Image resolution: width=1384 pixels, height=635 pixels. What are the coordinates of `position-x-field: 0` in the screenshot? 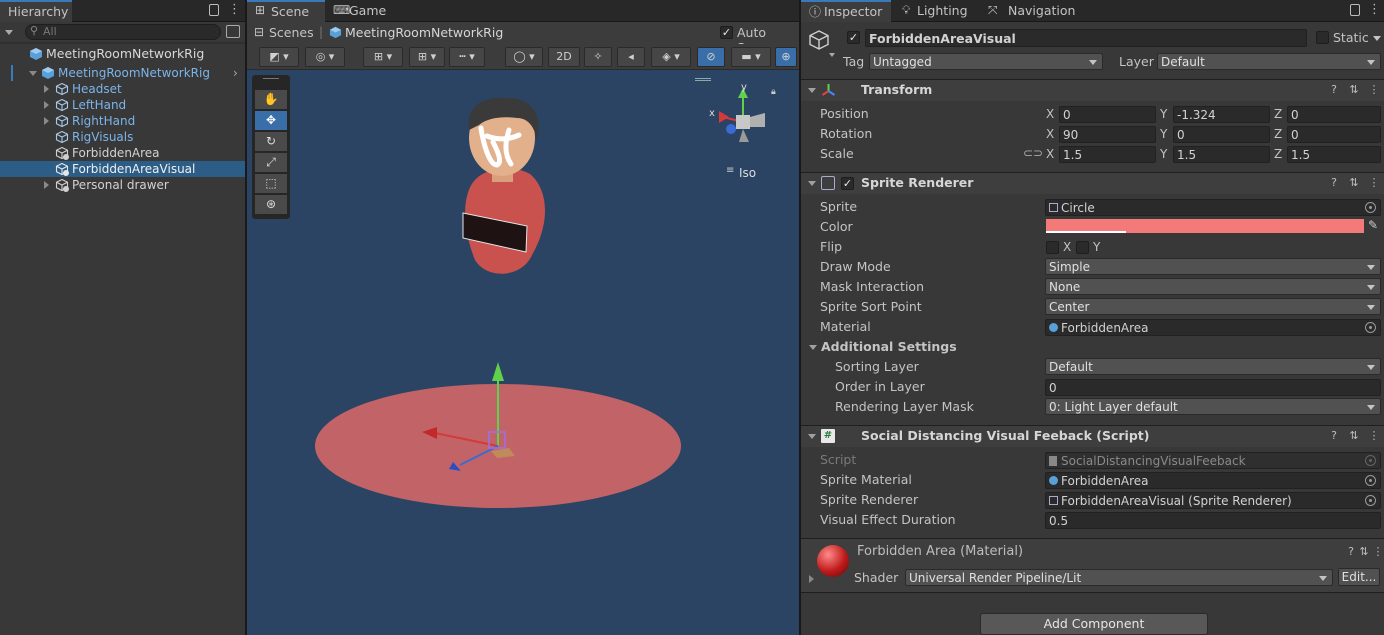 It's located at (1107, 114).